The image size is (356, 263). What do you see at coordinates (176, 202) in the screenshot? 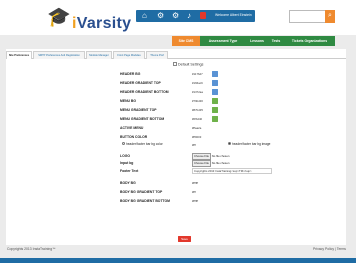
I see `setting-row: BODY BG GRADIENT BOTTOM #ffffff` at bounding box center [176, 202].